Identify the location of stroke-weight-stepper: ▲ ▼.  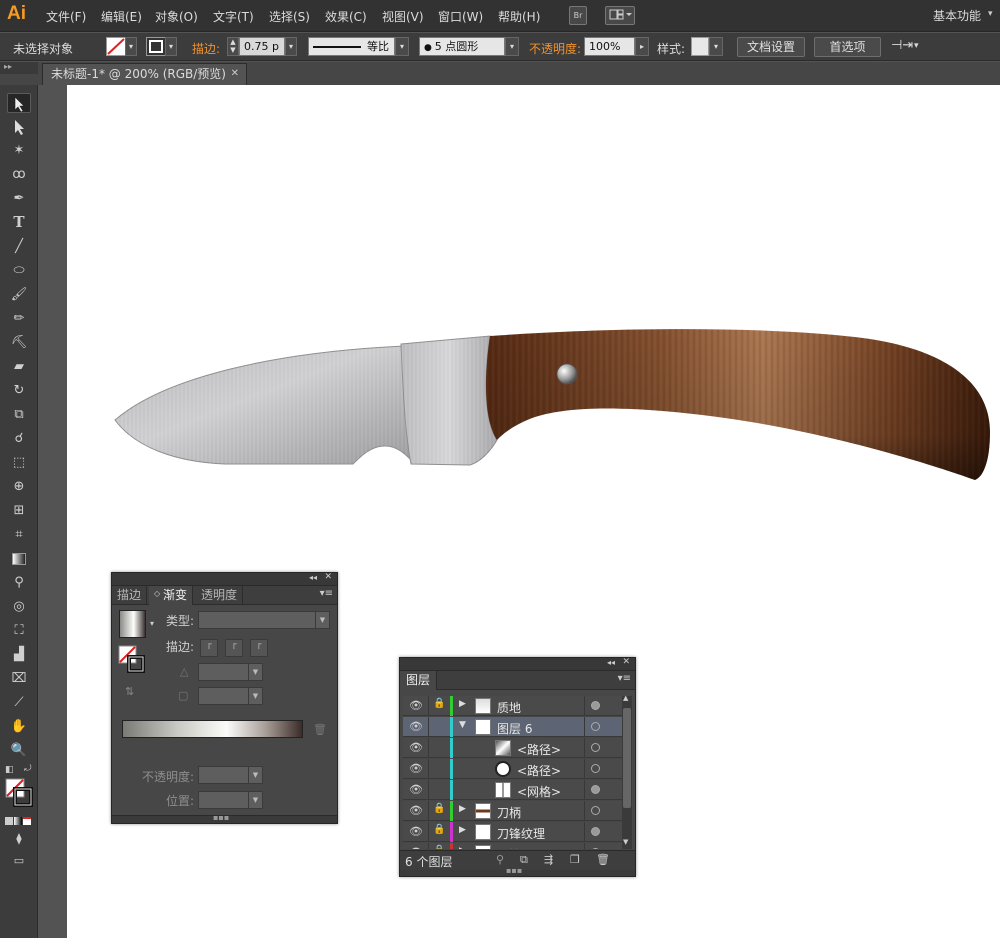
(233, 46).